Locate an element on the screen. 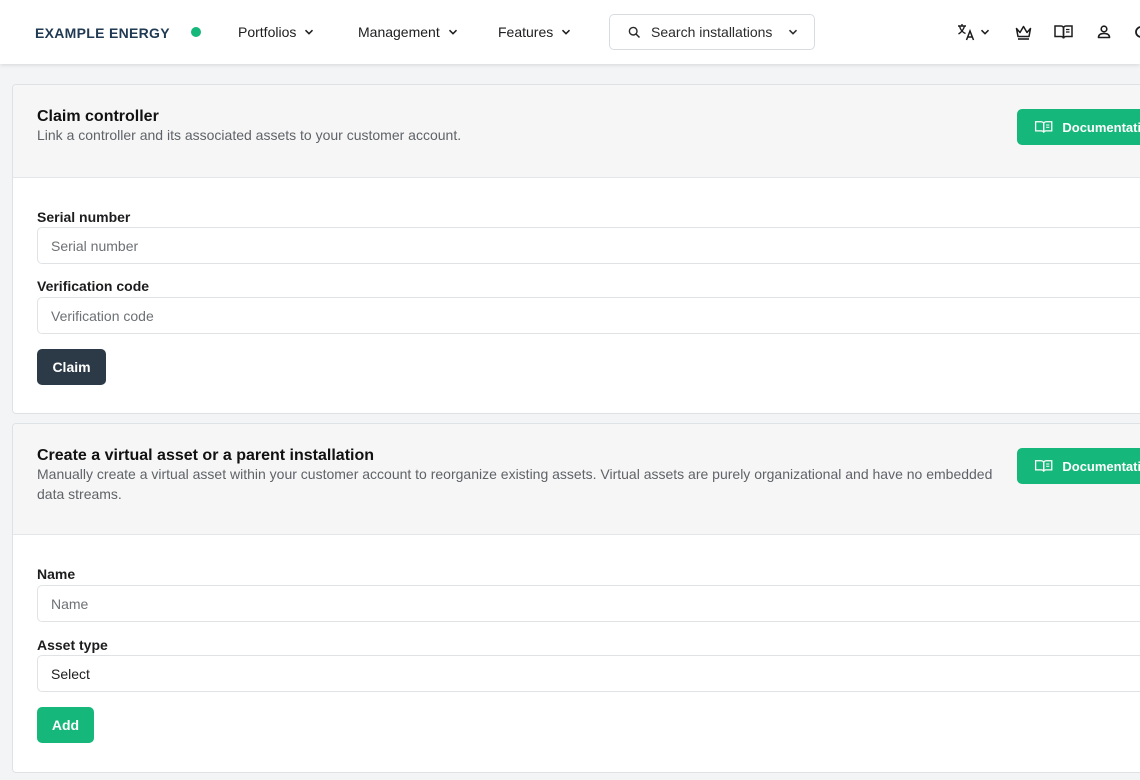 The height and width of the screenshot is (780, 1140). verification-code-input is located at coordinates (588, 315).